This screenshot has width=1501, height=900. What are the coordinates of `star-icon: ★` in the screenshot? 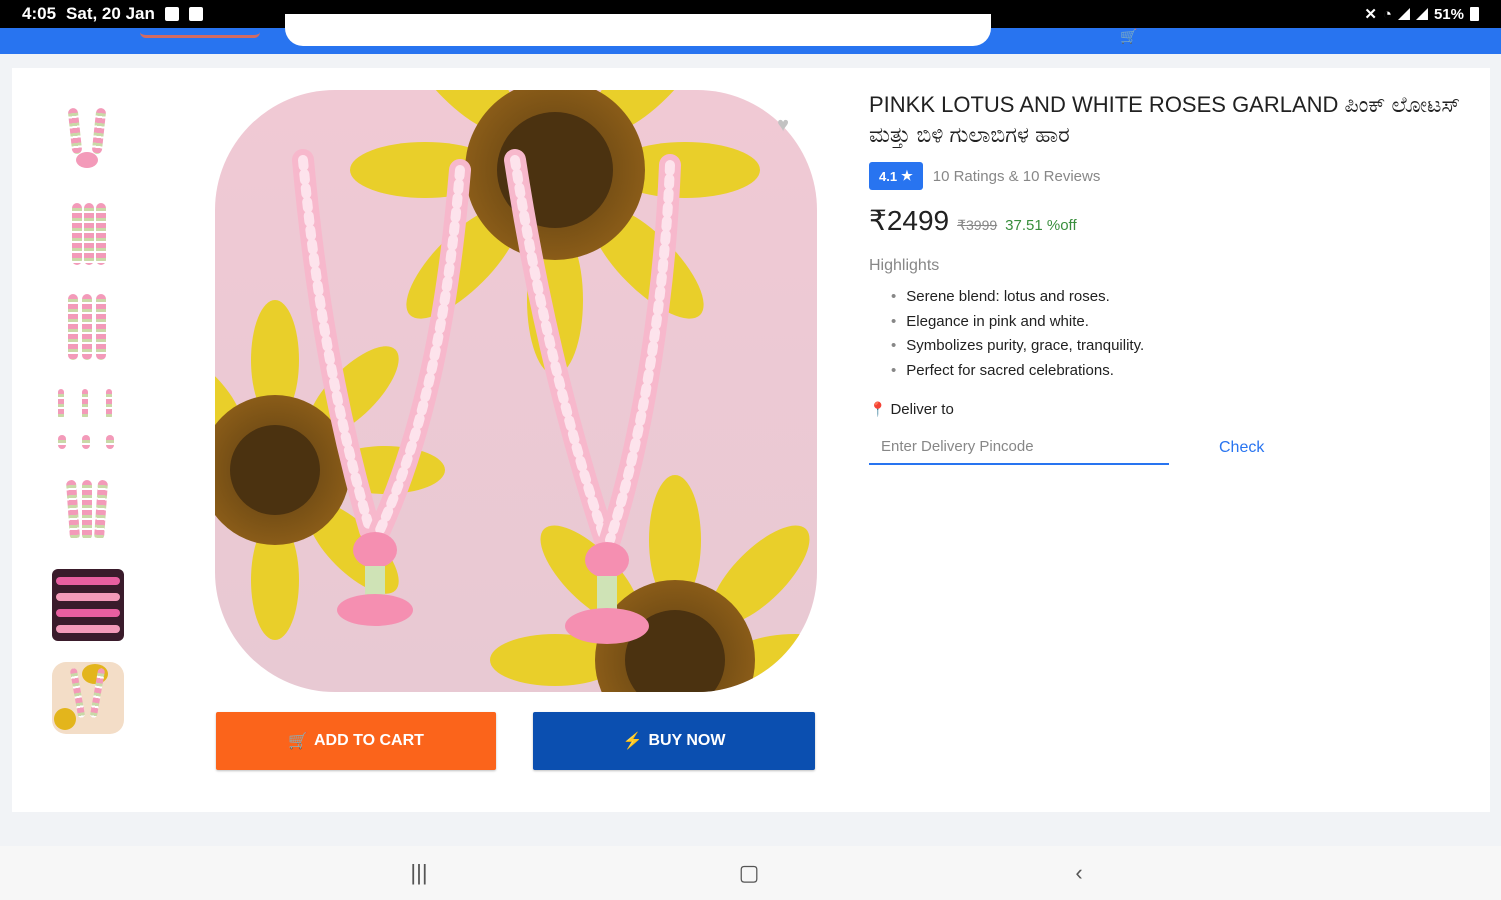 It's located at (907, 175).